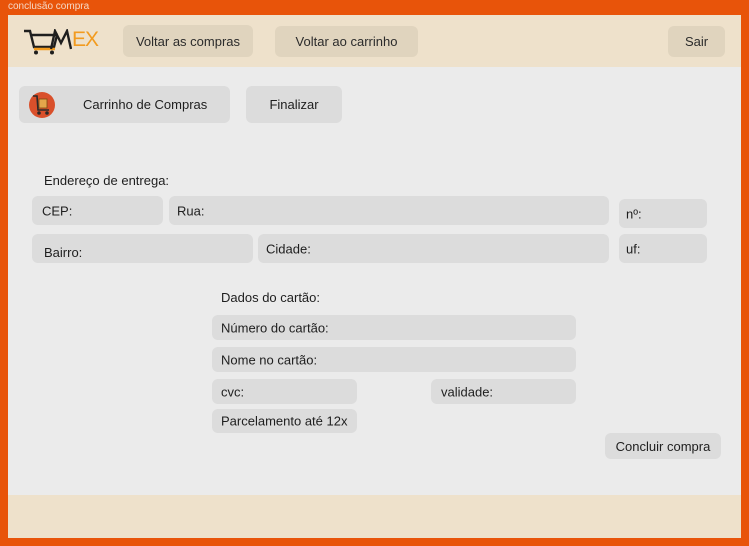  I want to click on finish-button: Finalizar, so click(294, 104).